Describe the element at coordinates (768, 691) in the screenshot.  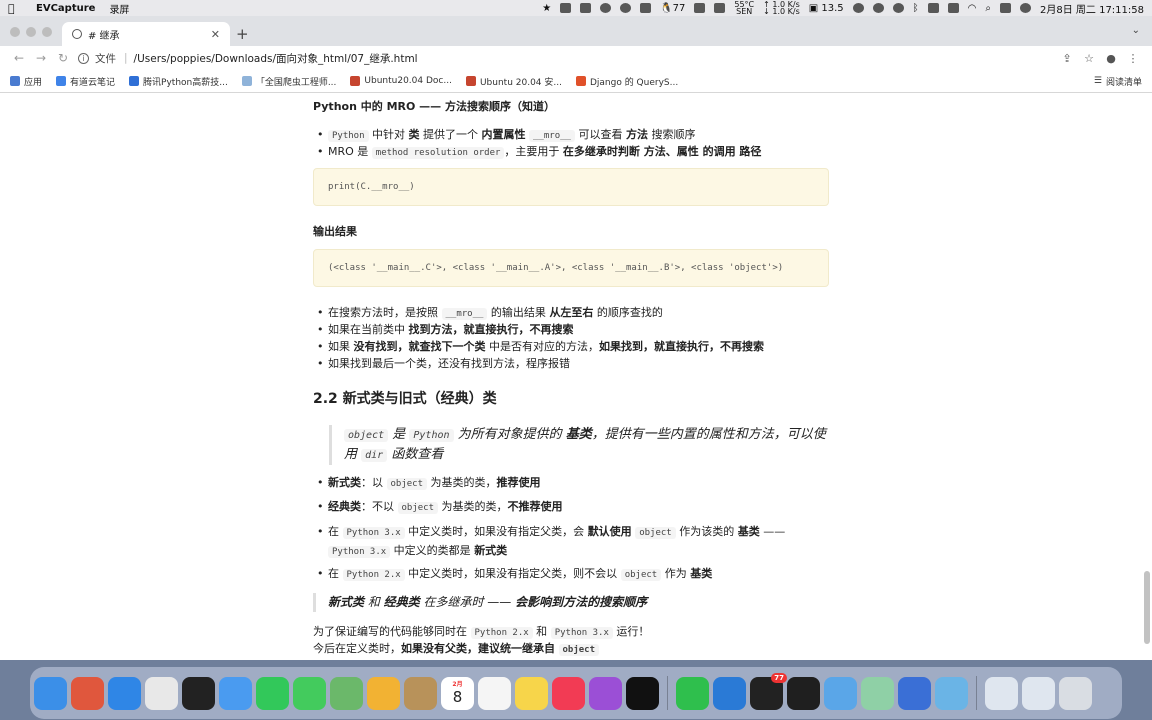
I see `qq-icon: 77` at that location.